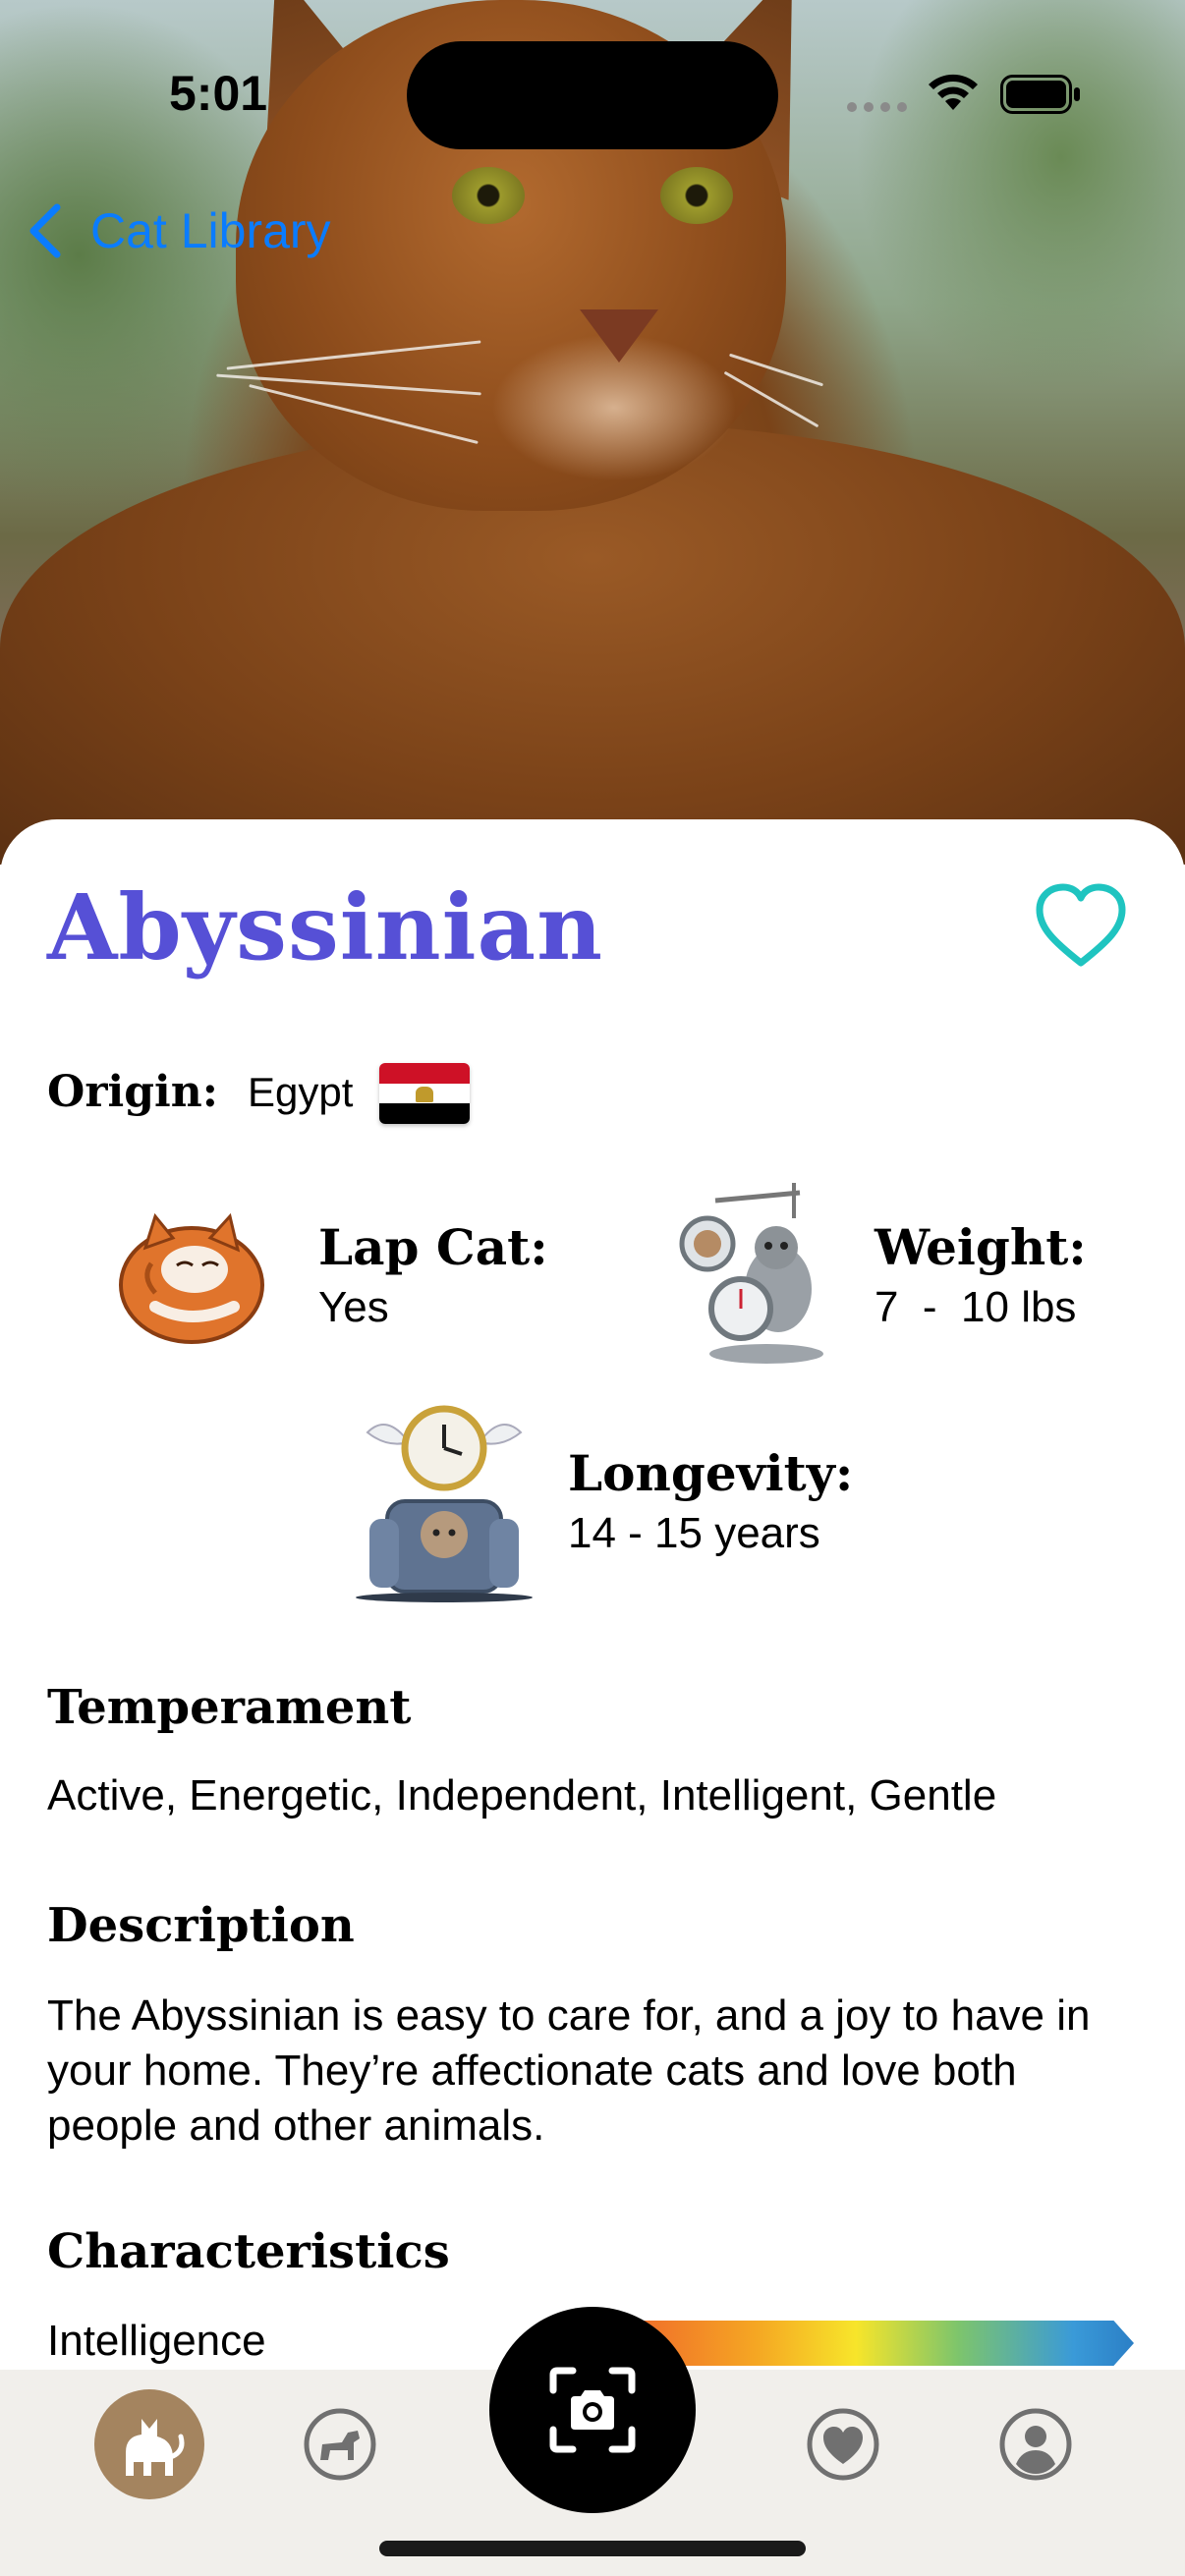  Describe the element at coordinates (133, 1092) in the screenshot. I see `origin-label: Origin:` at that location.